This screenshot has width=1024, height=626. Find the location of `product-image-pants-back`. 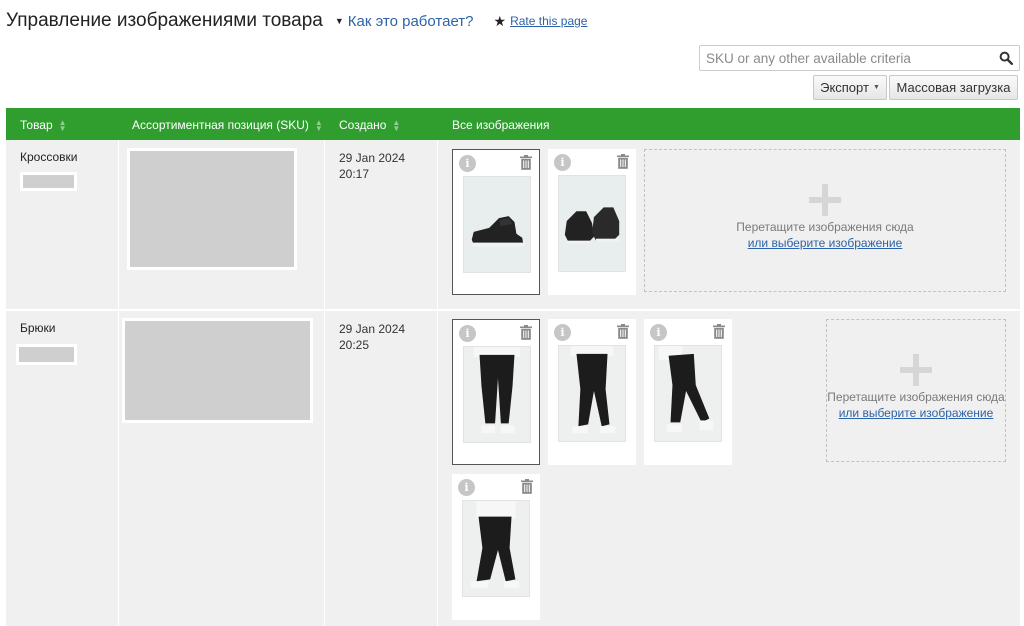

product-image-pants-back is located at coordinates (496, 548).